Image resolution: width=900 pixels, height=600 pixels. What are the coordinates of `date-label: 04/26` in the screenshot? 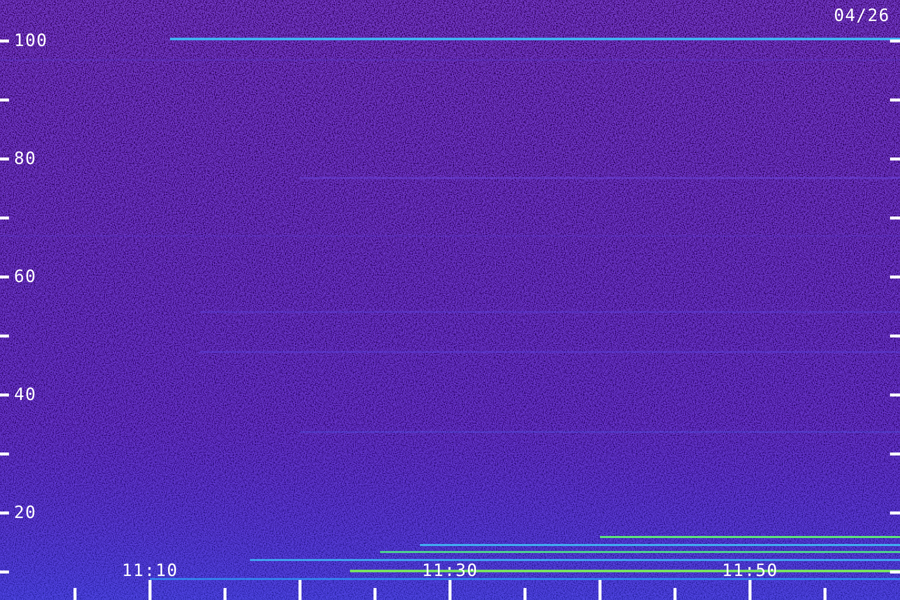 It's located at (862, 16).